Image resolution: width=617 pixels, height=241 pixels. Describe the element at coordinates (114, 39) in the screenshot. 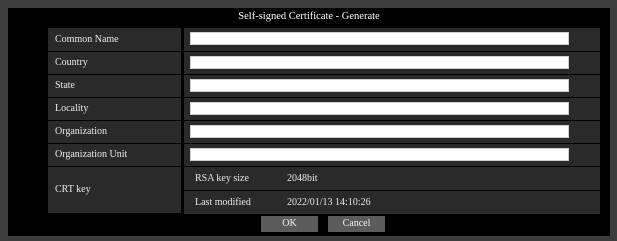

I see `common-name-label: Common Name` at that location.